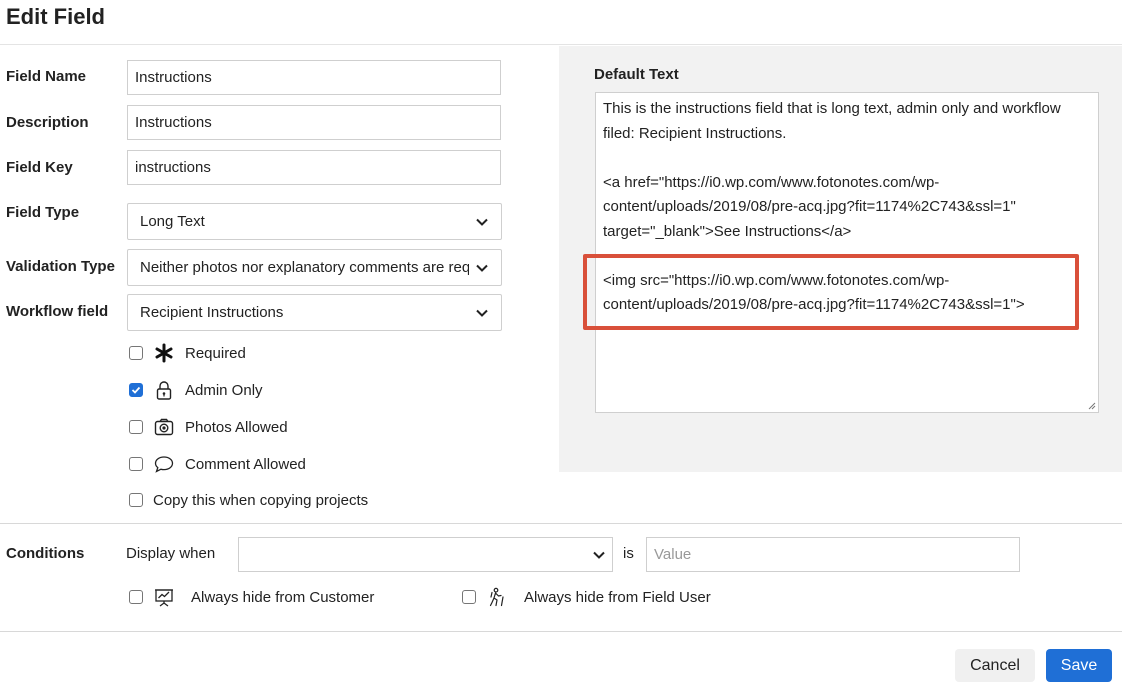  Describe the element at coordinates (314, 312) in the screenshot. I see `workflow-field-select: Recipient Instructions` at that location.